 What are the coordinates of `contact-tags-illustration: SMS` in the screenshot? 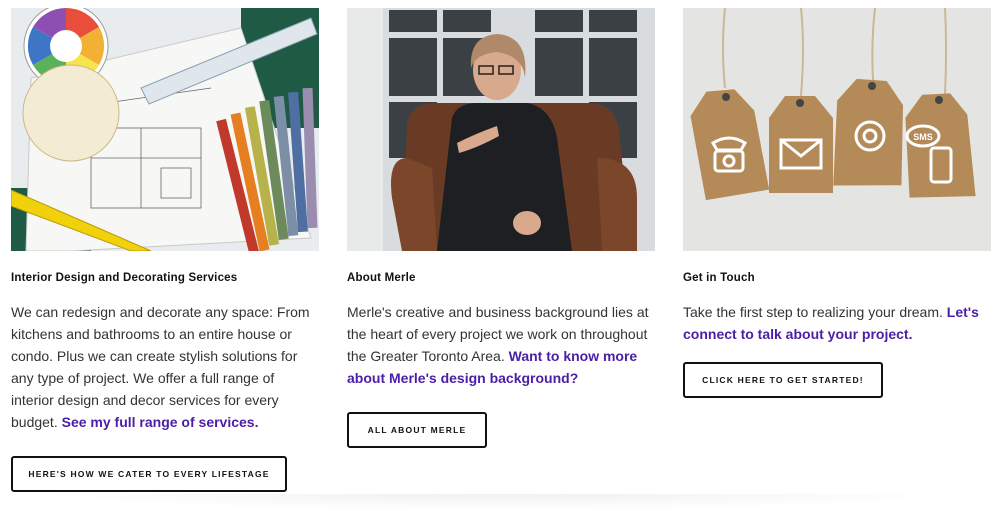 It's located at (837, 129).